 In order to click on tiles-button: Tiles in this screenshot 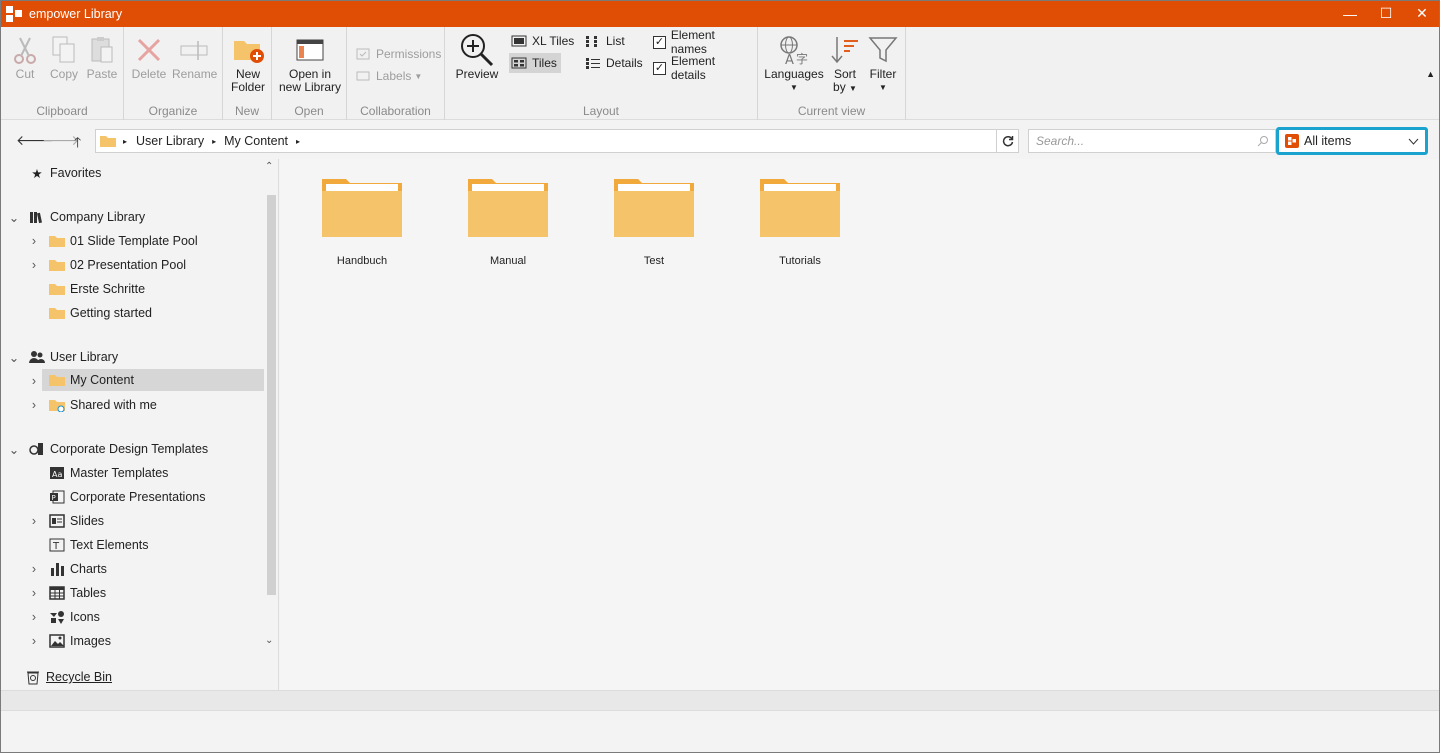, I will do `click(535, 63)`.